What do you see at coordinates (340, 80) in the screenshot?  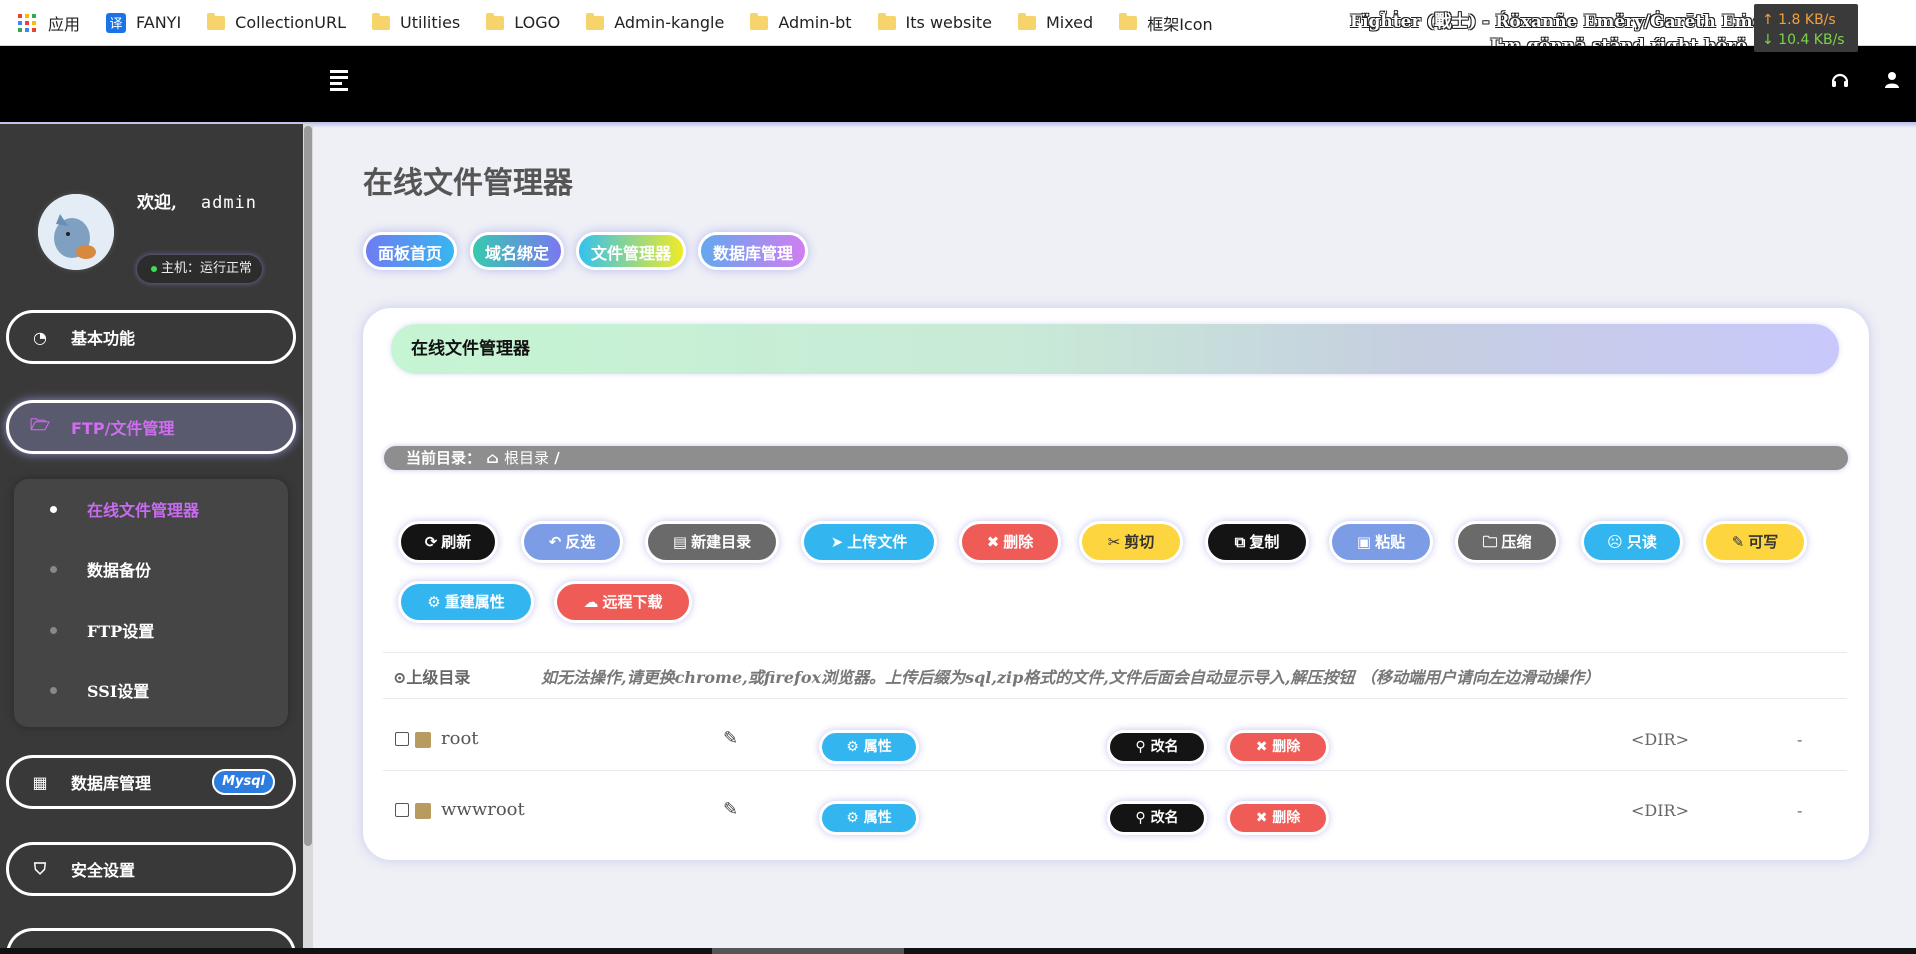 I see `menu-icon` at bounding box center [340, 80].